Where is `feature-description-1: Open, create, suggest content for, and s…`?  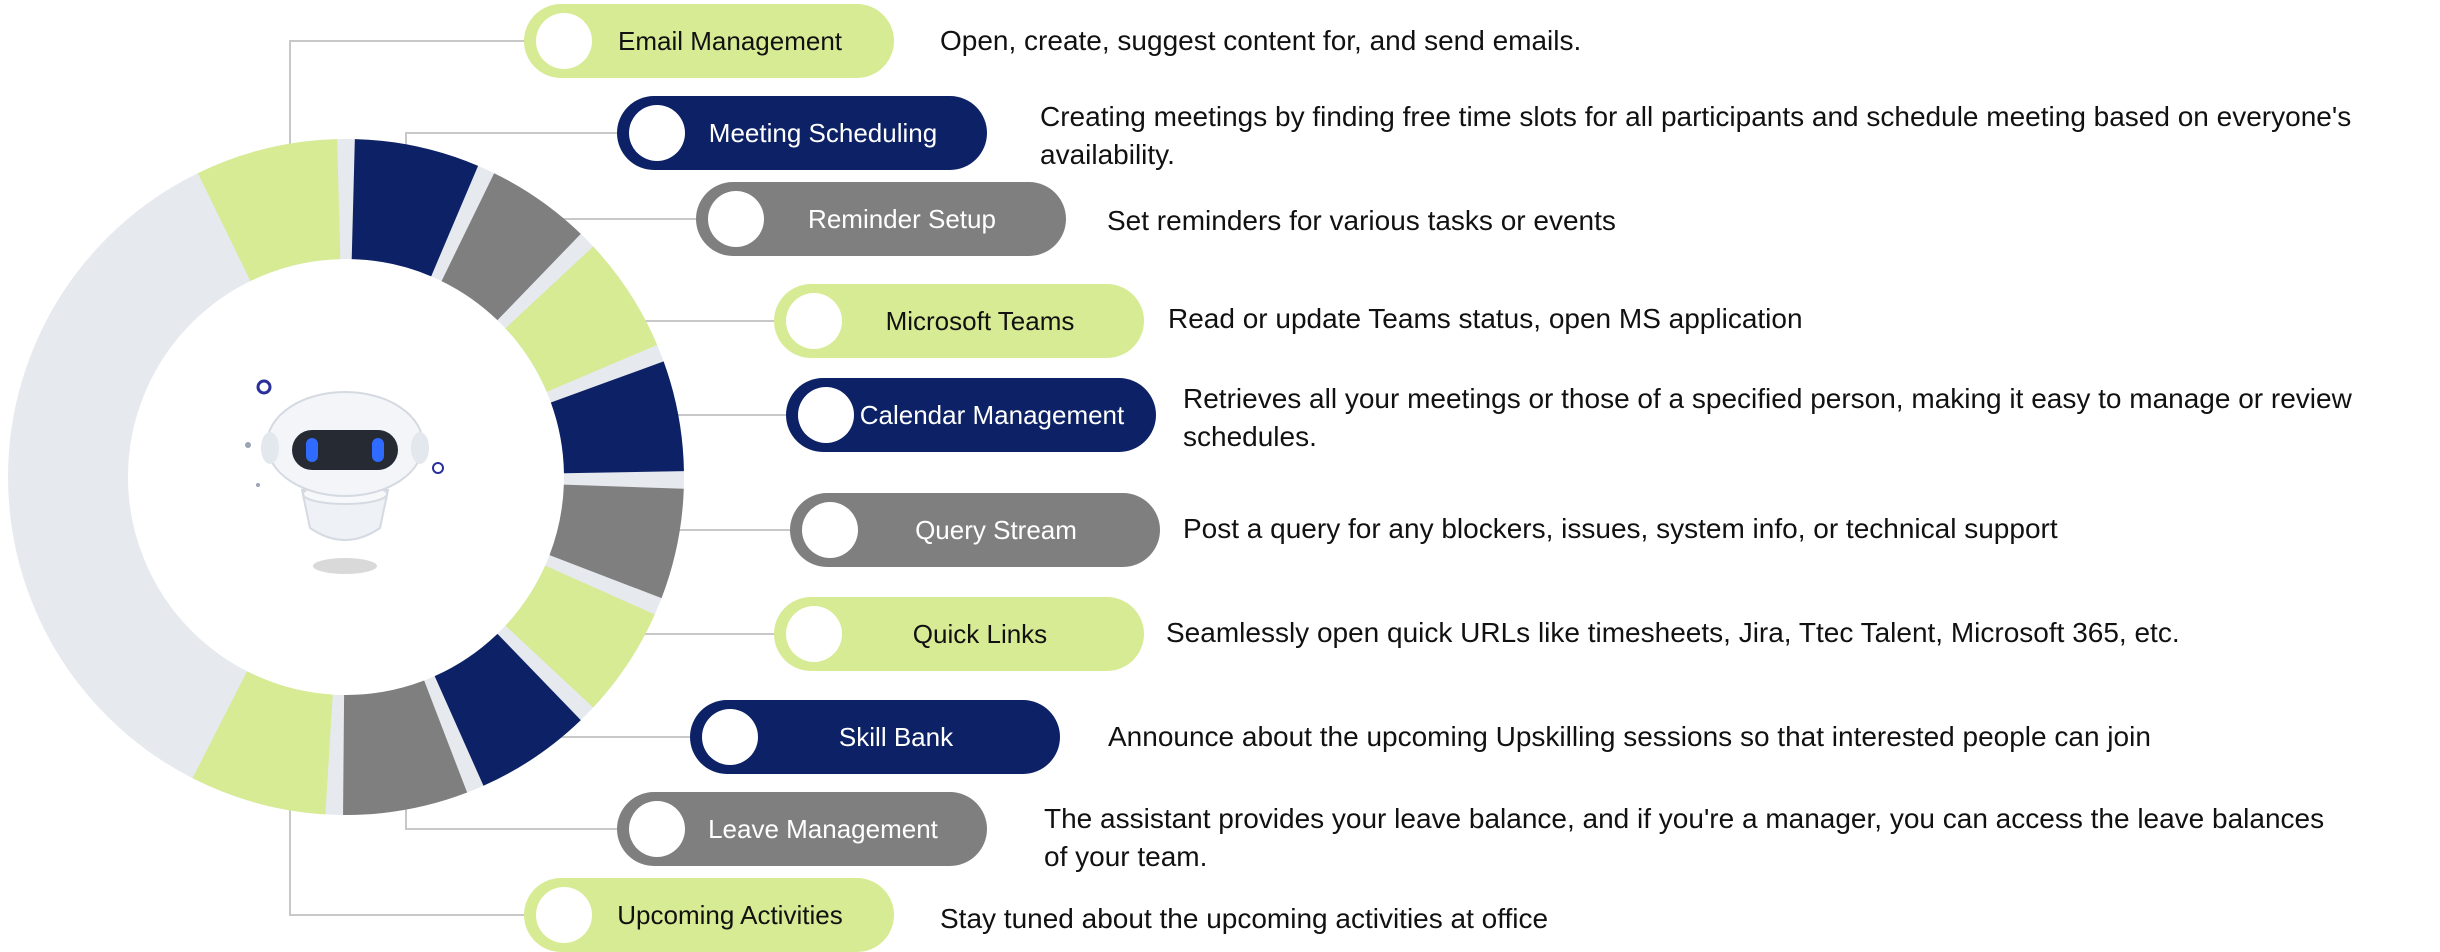
feature-description-1: Open, create, suggest content for, and s… is located at coordinates (1261, 40).